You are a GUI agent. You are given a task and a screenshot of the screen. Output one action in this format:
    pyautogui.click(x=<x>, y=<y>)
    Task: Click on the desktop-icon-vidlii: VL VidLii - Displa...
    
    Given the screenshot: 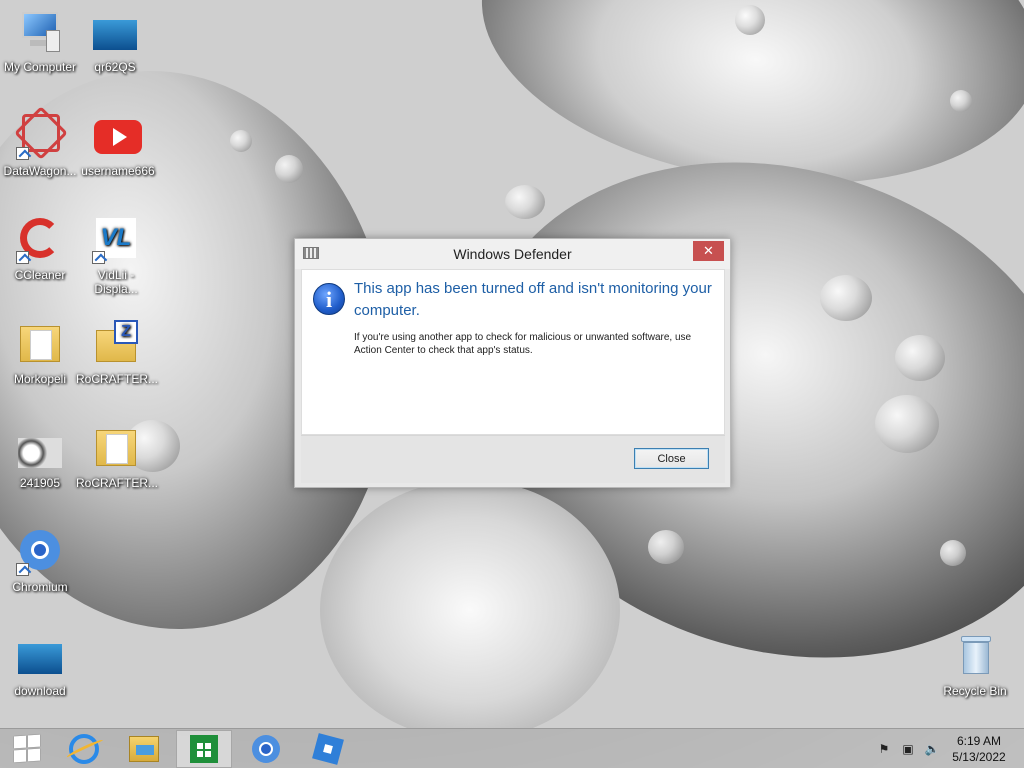 What is the action you would take?
    pyautogui.click(x=116, y=256)
    